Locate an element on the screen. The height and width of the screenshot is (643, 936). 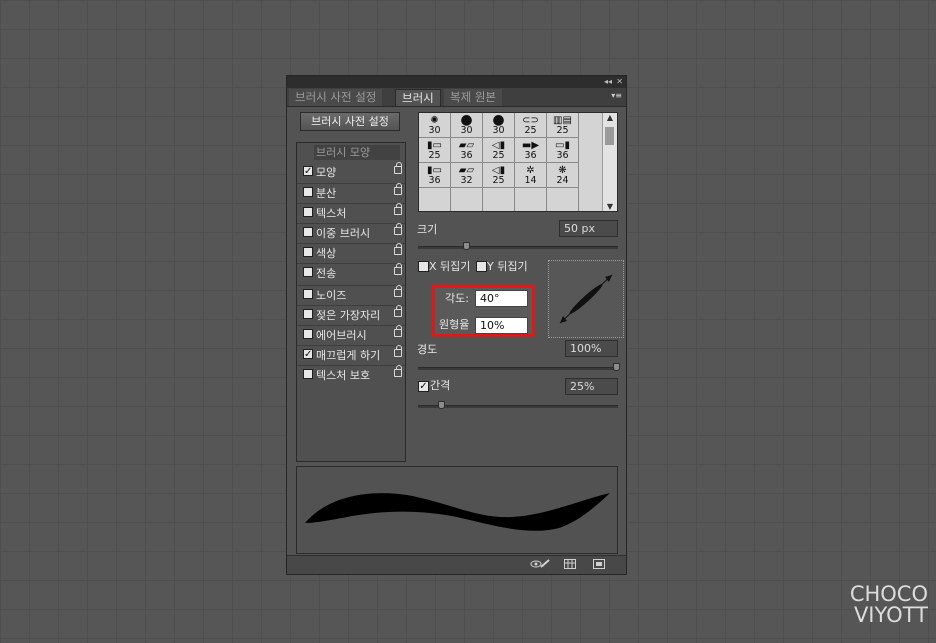
spacing-slider is located at coordinates (518, 406).